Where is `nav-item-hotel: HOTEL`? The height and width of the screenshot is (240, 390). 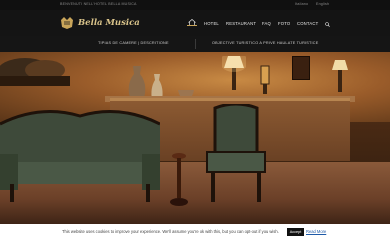
nav-item-hotel: HOTEL is located at coordinates (211, 23).